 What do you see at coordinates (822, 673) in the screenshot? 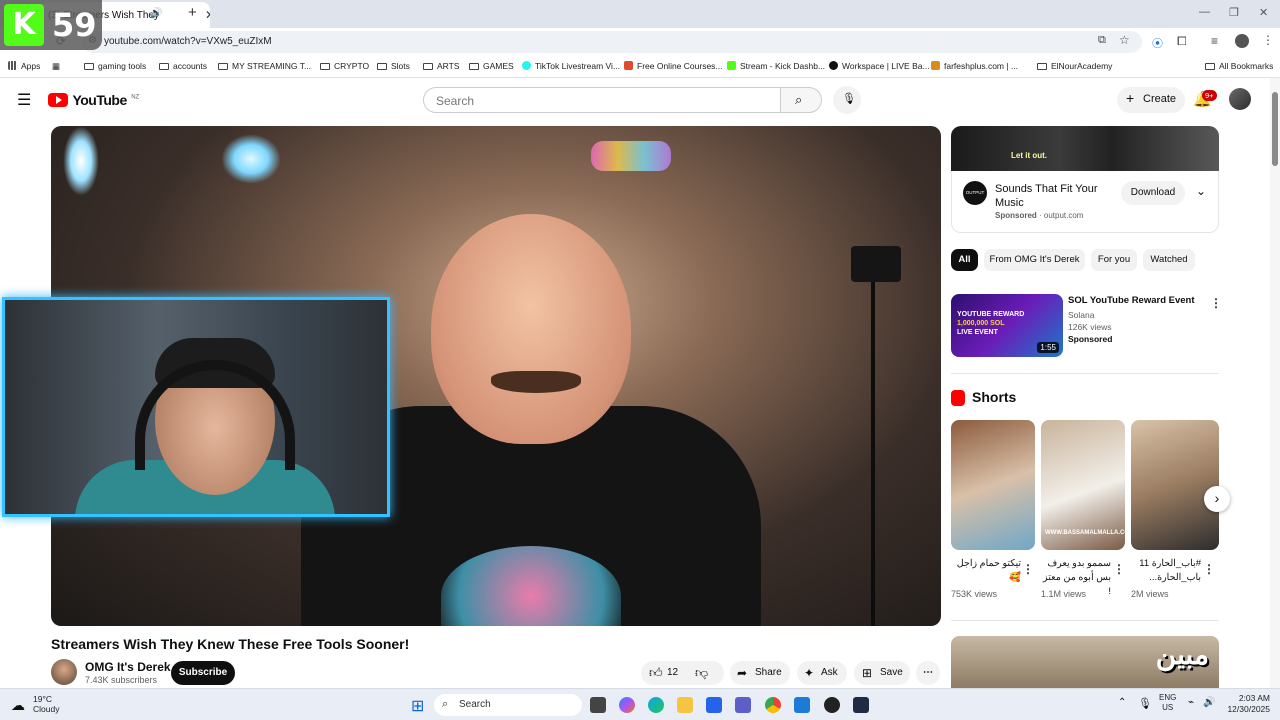
I see `ask-button: ✦ Ask` at bounding box center [822, 673].